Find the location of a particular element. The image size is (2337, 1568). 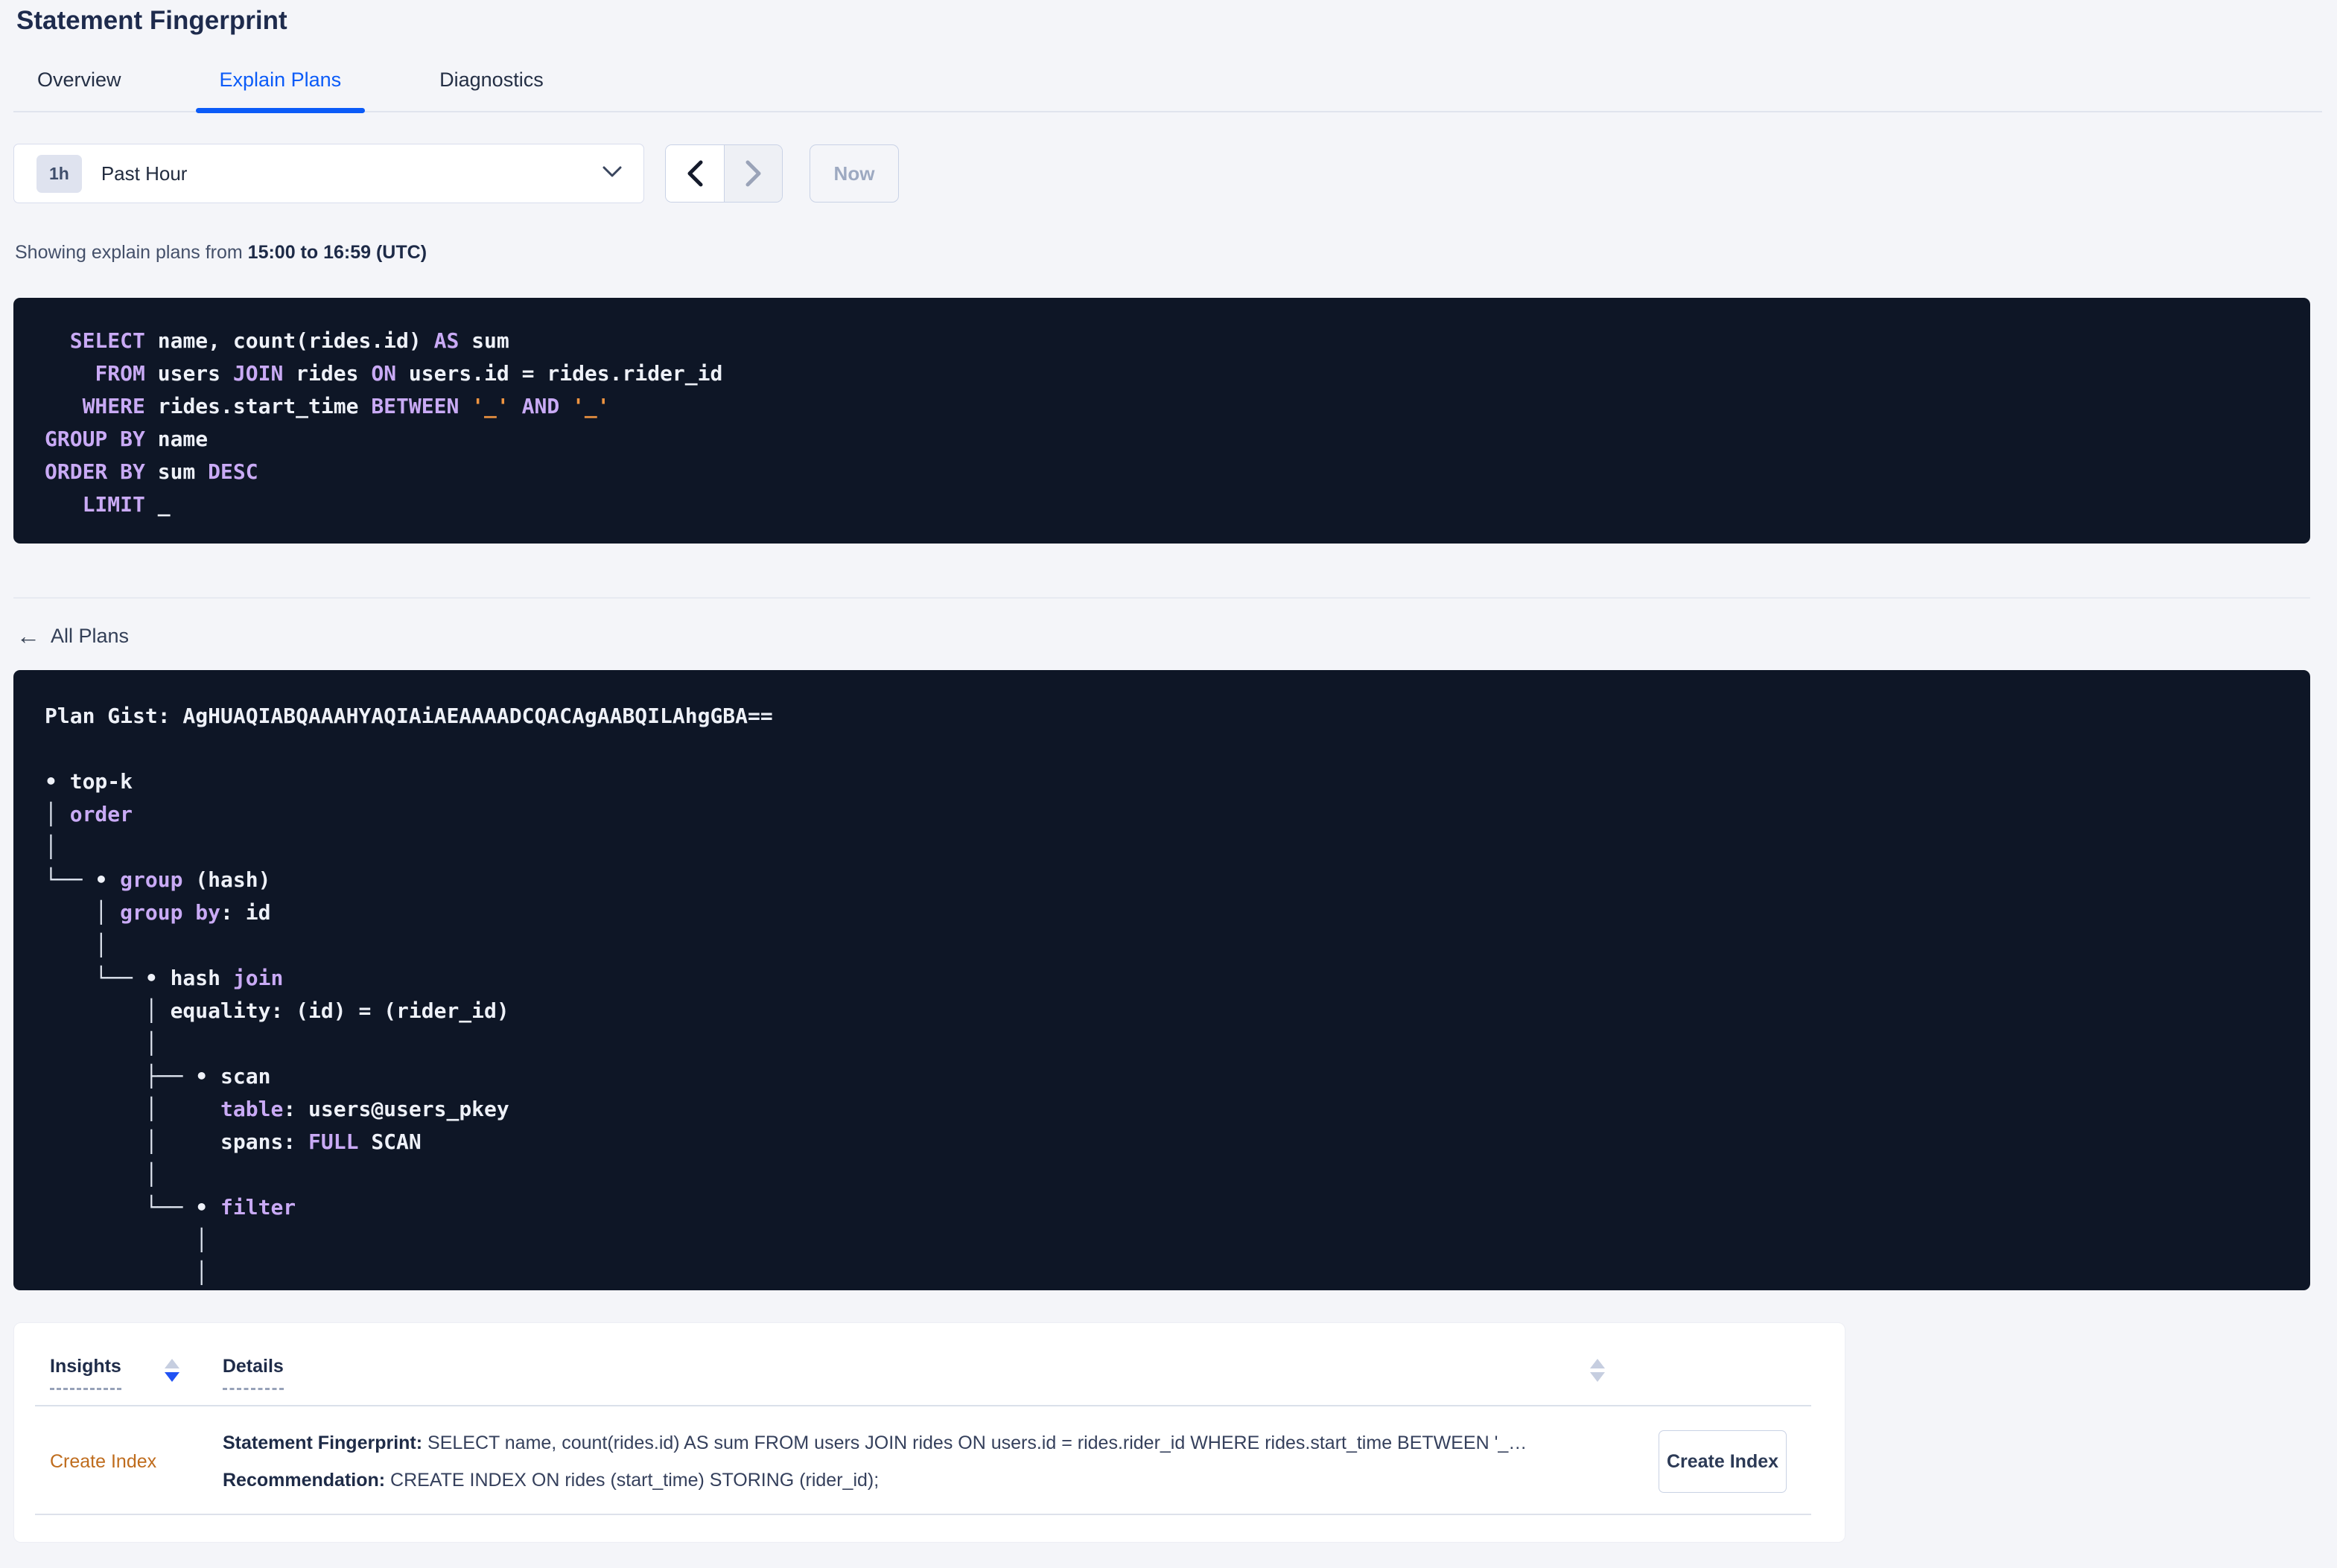

chevron-down-icon is located at coordinates (612, 173).